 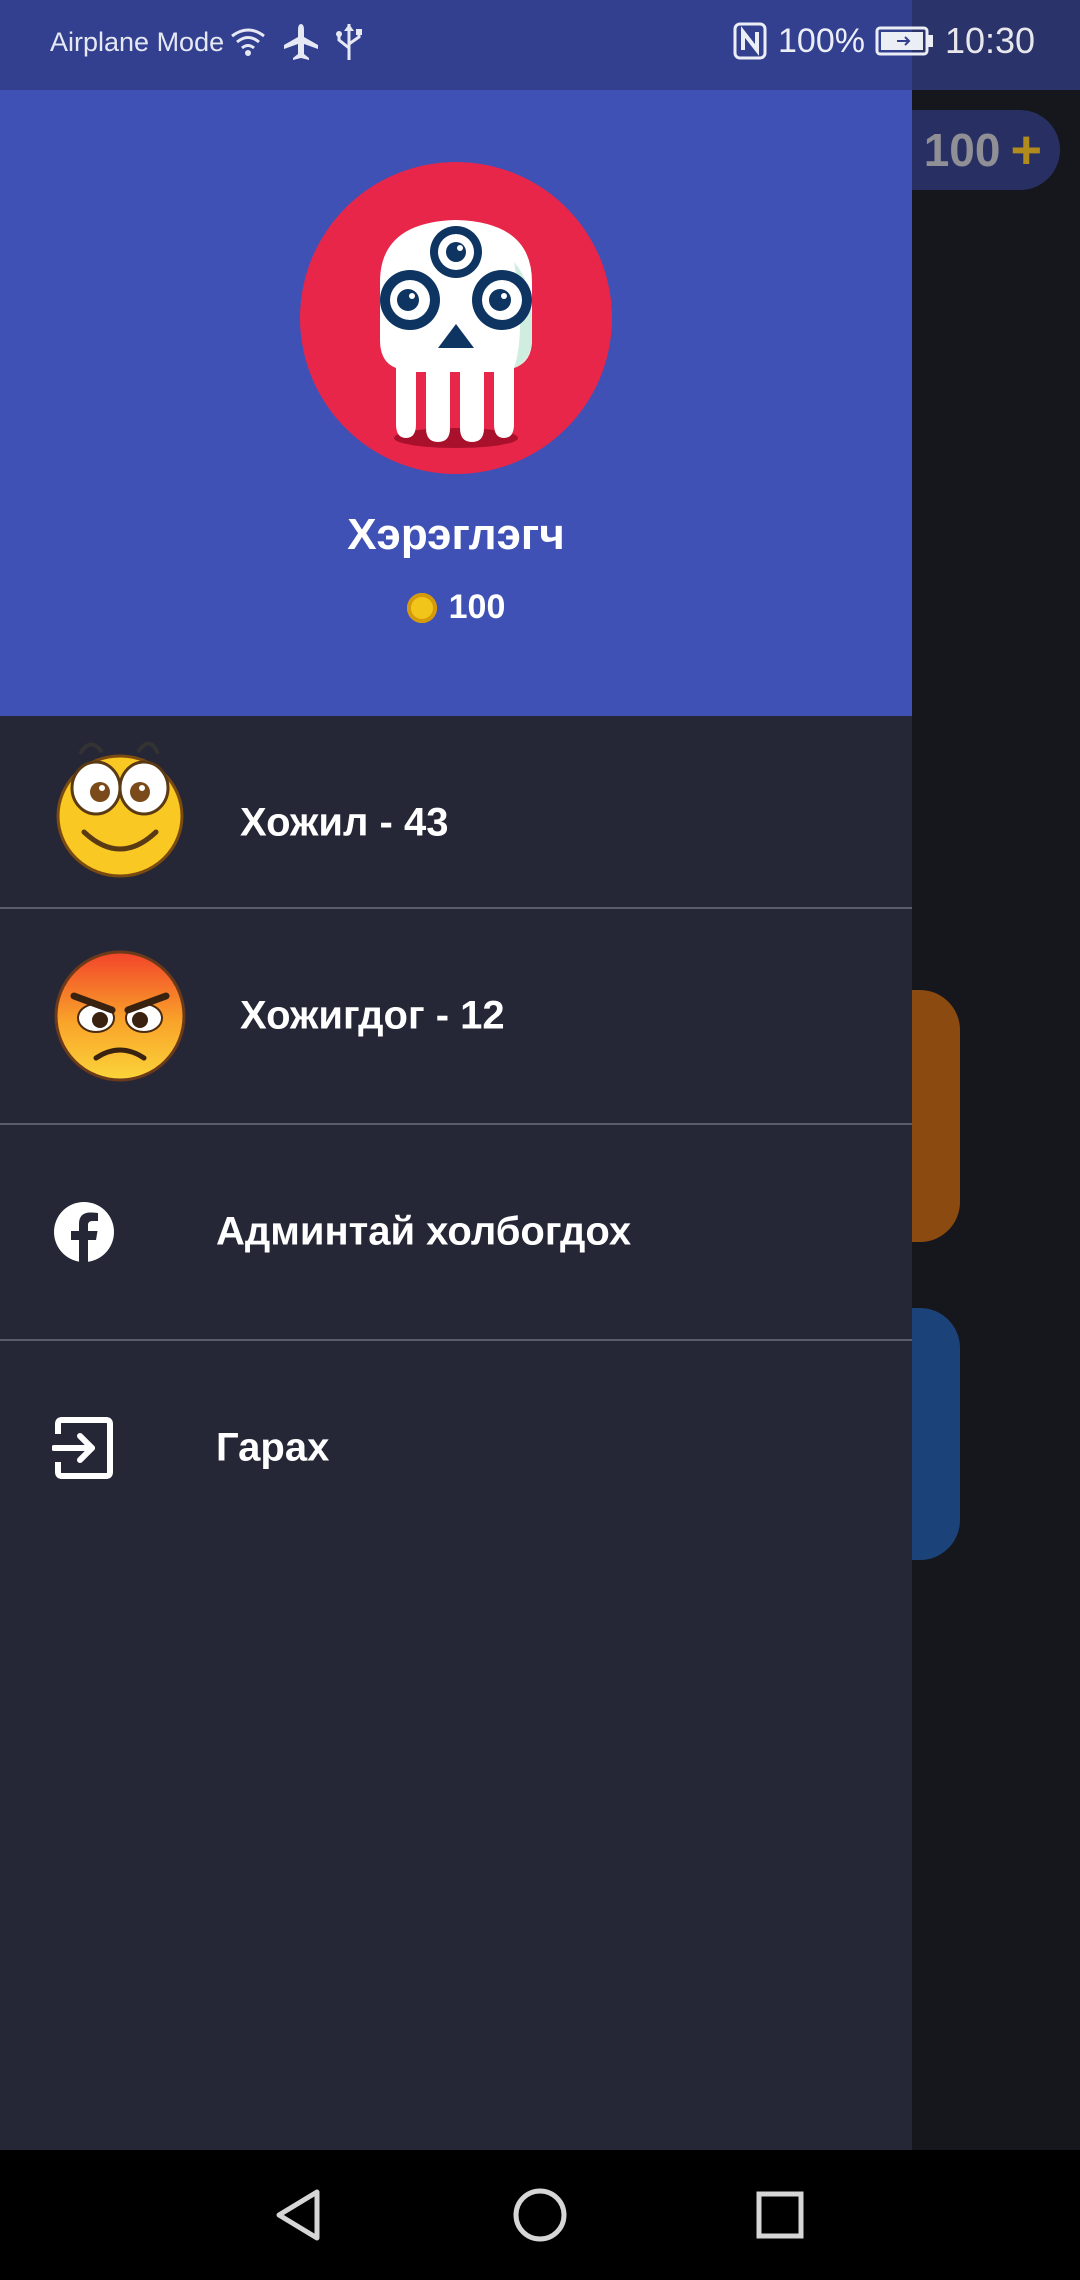 What do you see at coordinates (84, 1233) in the screenshot?
I see `facebook-icon` at bounding box center [84, 1233].